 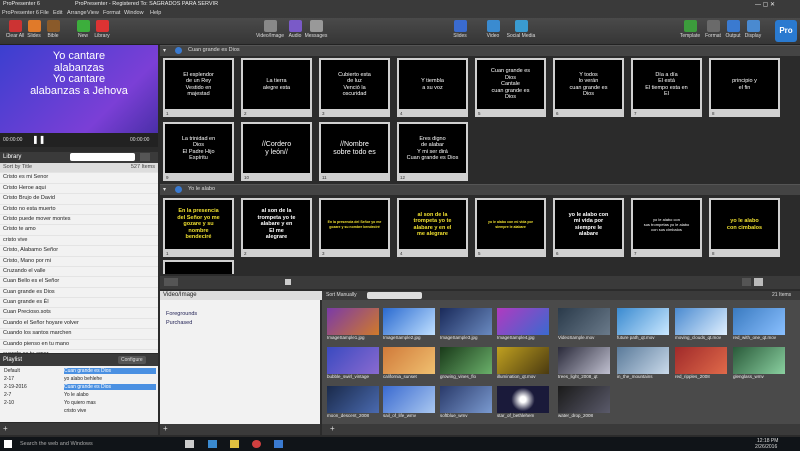 I want to click on taskbar-search: Search the web and Windows, so click(x=56, y=444).